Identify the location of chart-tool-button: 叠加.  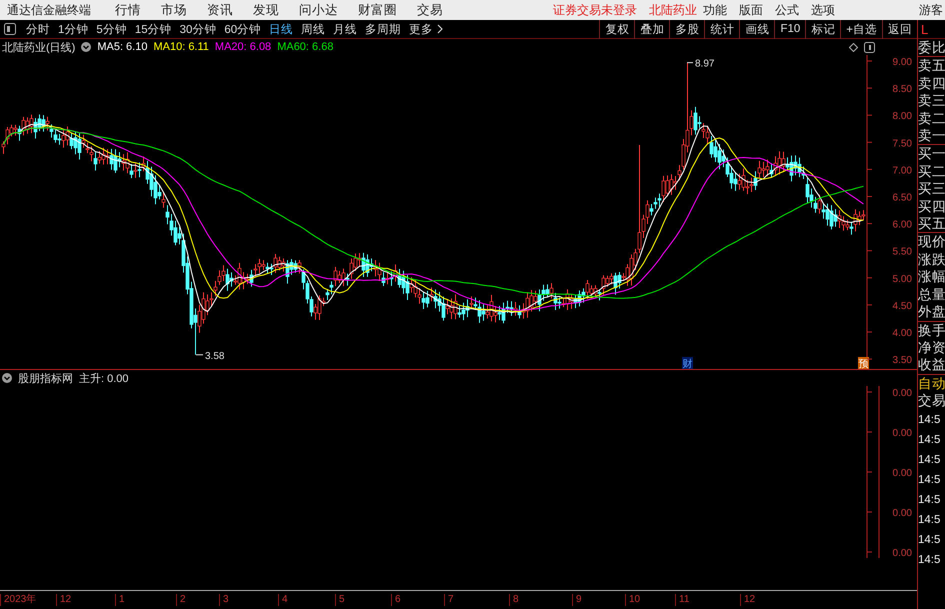
(652, 29).